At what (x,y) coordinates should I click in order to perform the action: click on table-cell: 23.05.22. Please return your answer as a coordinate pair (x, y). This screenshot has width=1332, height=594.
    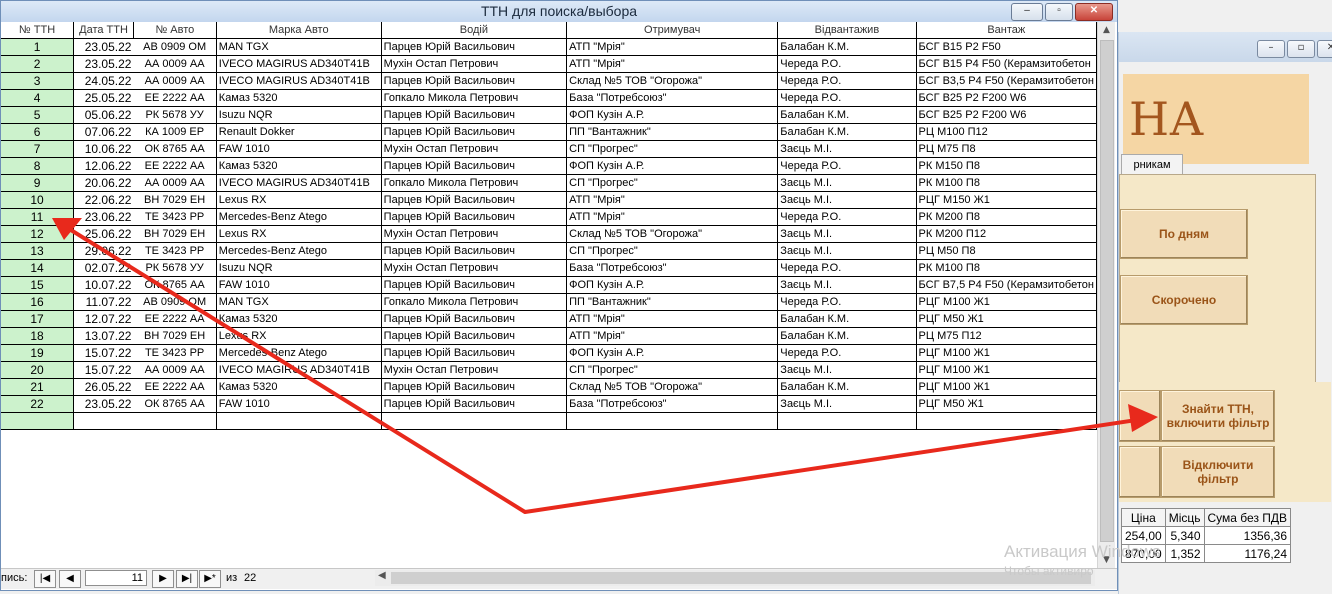
    Looking at the image, I should click on (103, 47).